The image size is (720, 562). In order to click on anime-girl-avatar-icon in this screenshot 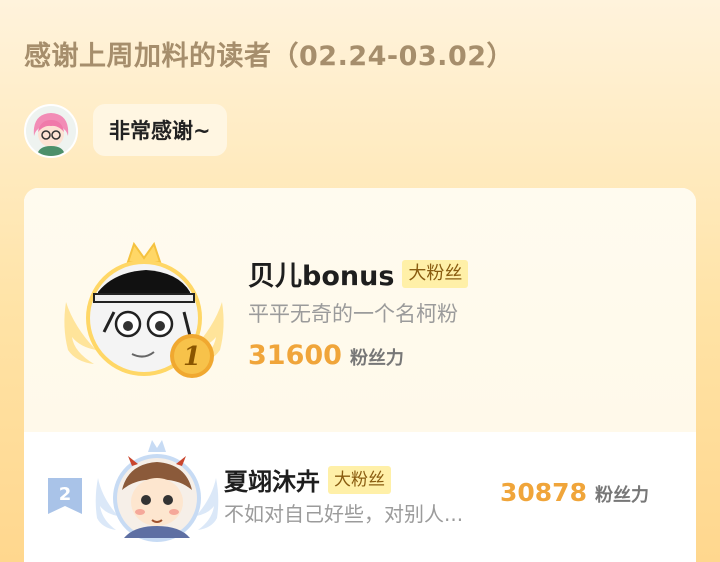, I will do `click(51, 131)`.